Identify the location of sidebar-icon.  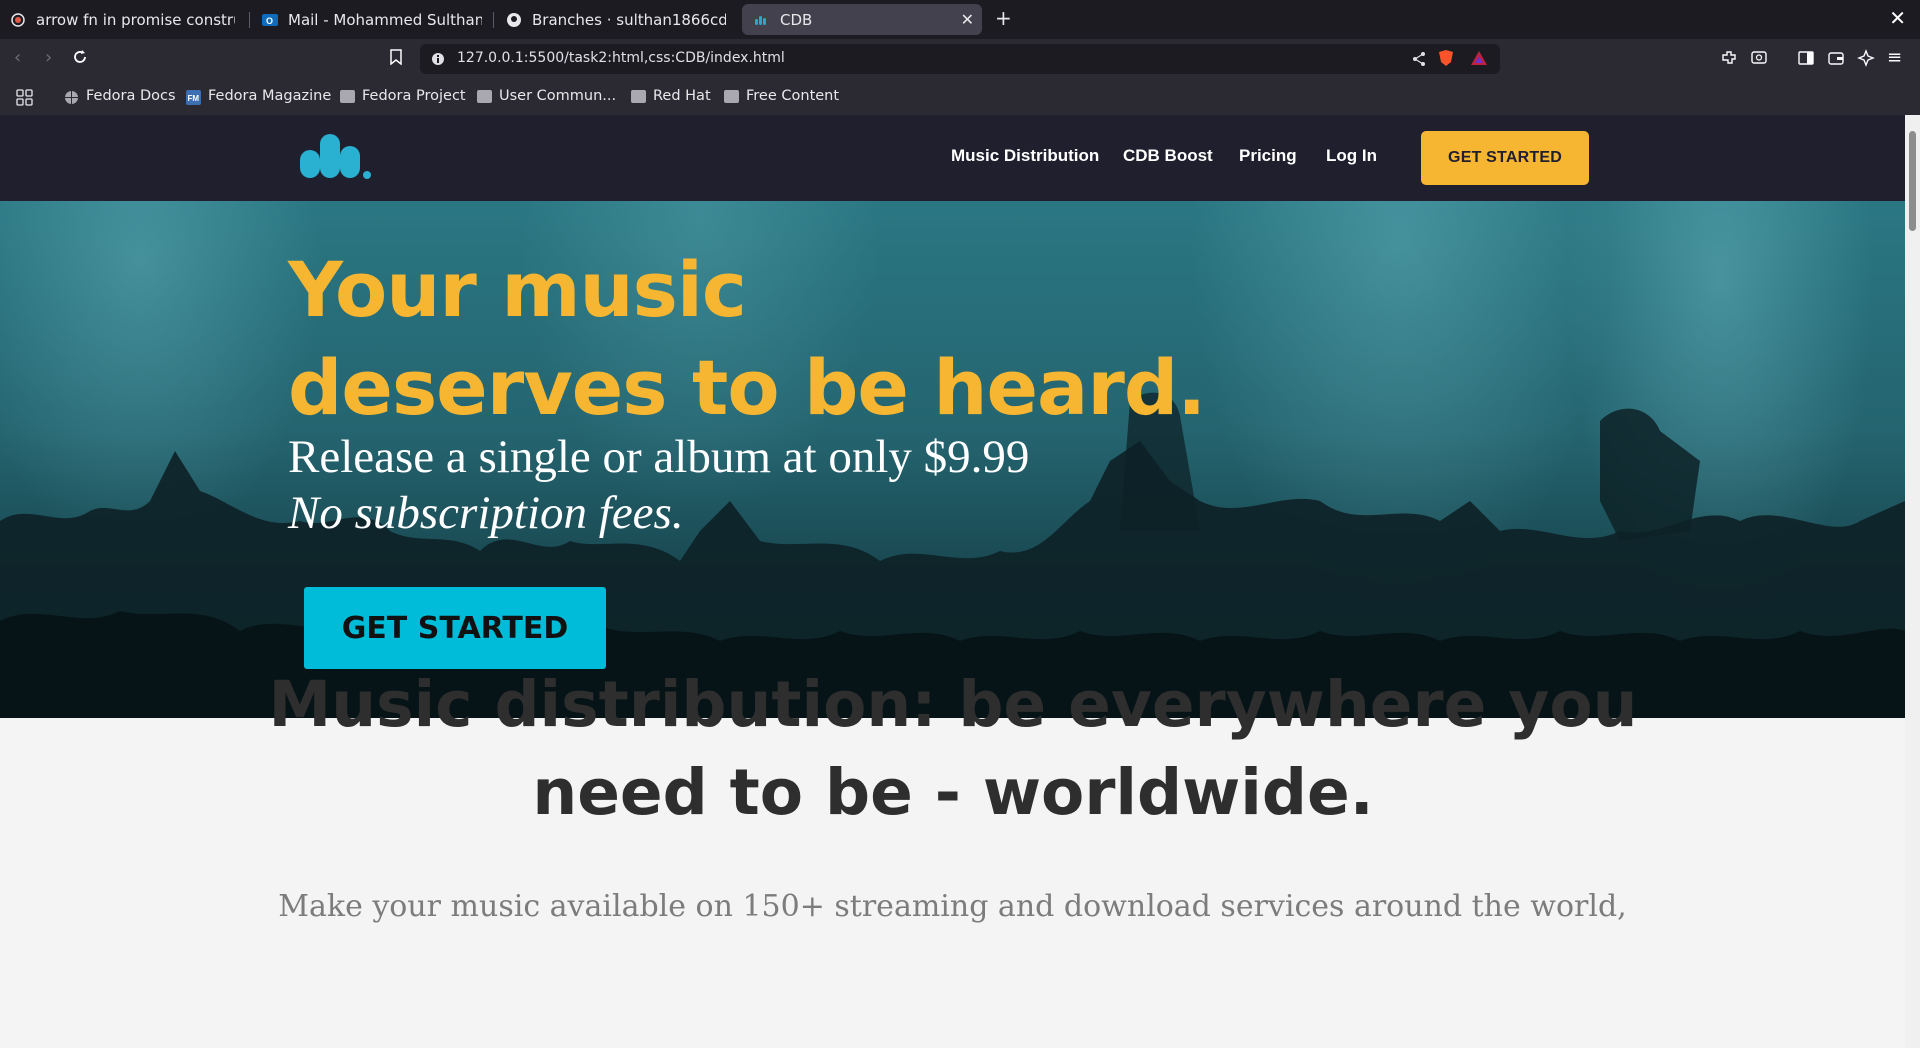
(1806, 60).